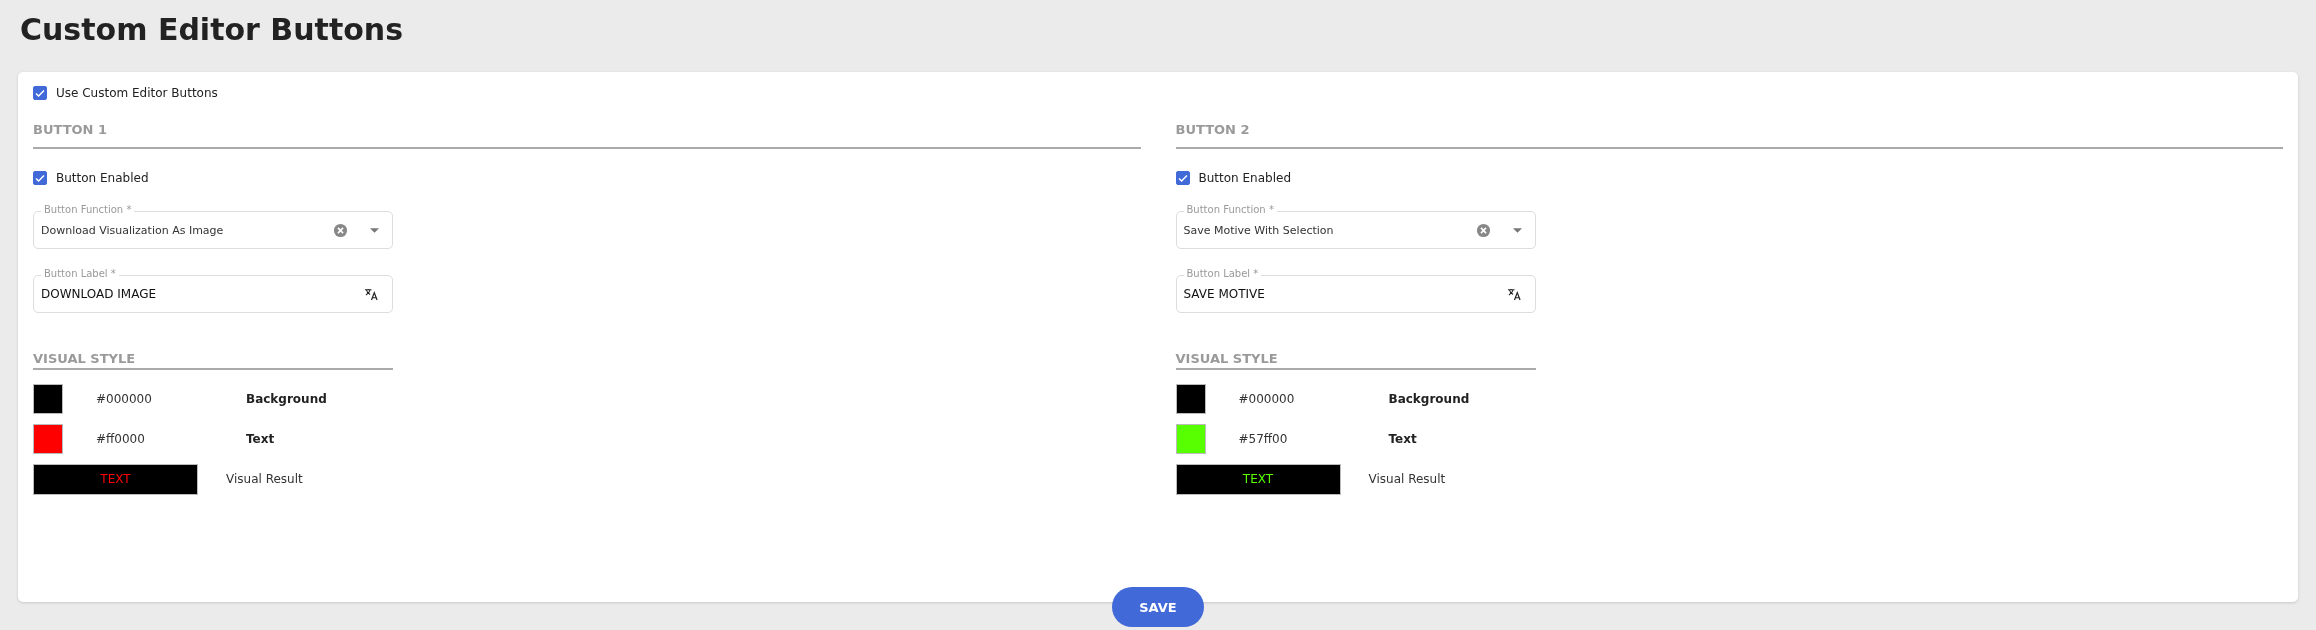 The width and height of the screenshot is (2316, 630). I want to click on field-value: Save Motive With Selection, so click(1259, 230).